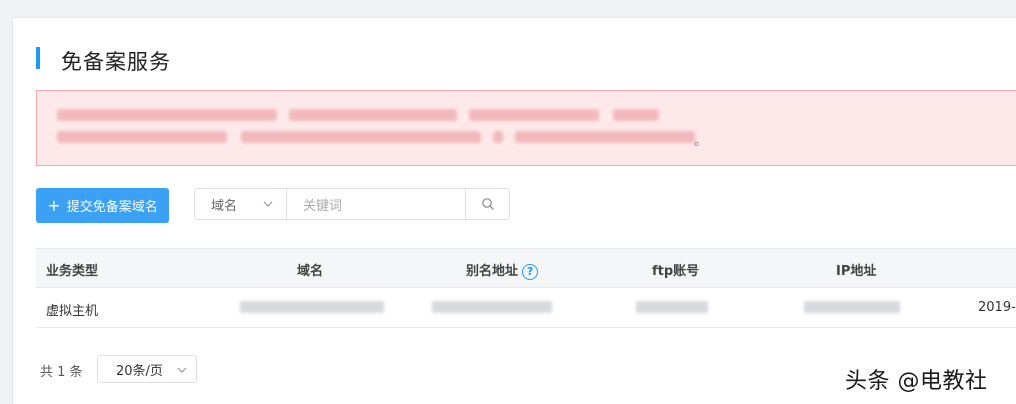 The height and width of the screenshot is (404, 1016). I want to click on submit-domain-button: + 提交免备案域名, so click(102, 205).